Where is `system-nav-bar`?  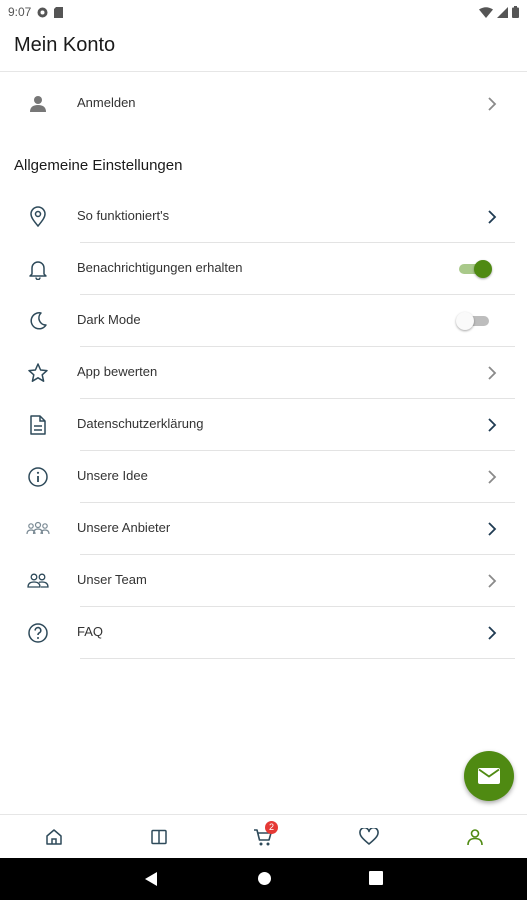
system-nav-bar is located at coordinates (263, 879).